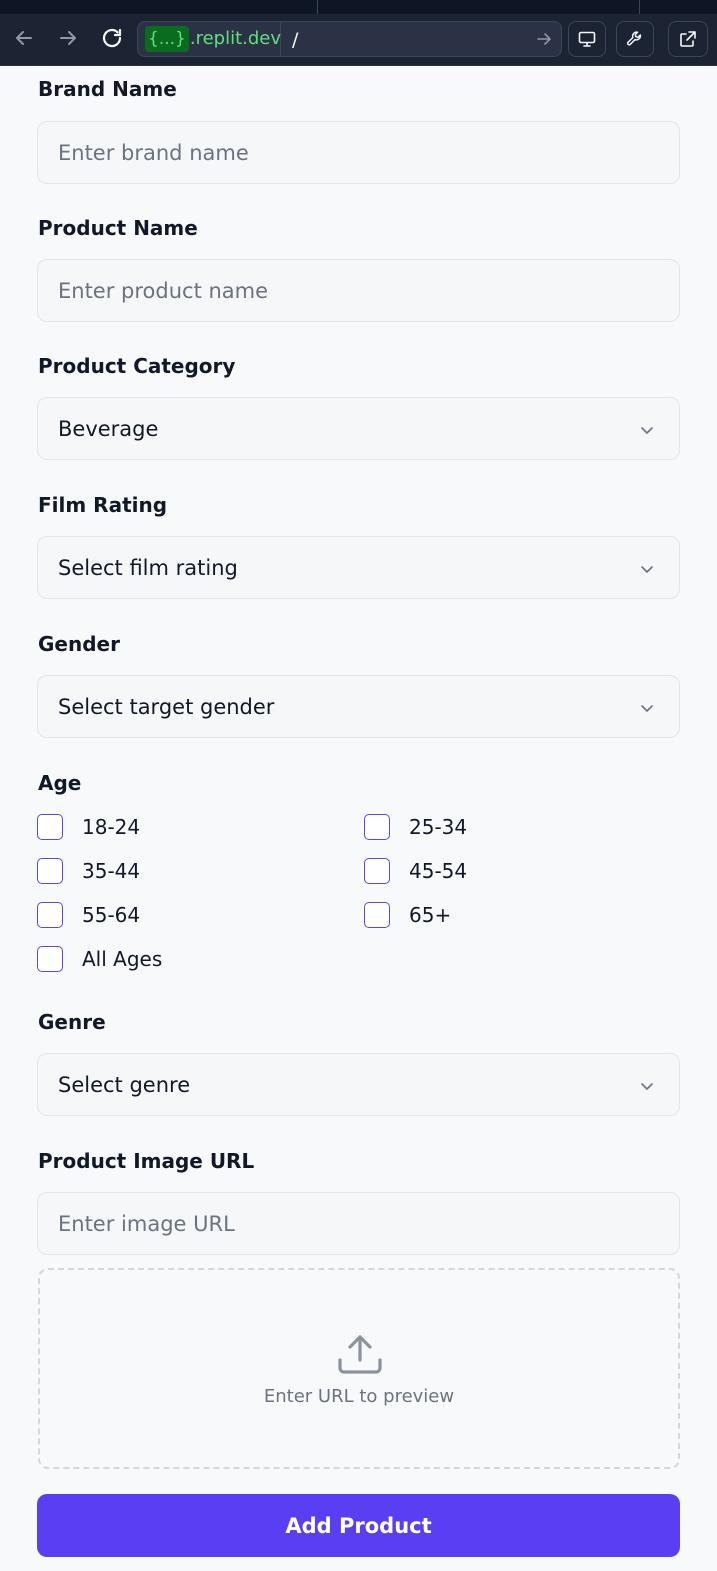 This screenshot has height=1571, width=717. Describe the element at coordinates (124, 1084) in the screenshot. I see `genre-value: Select genre` at that location.